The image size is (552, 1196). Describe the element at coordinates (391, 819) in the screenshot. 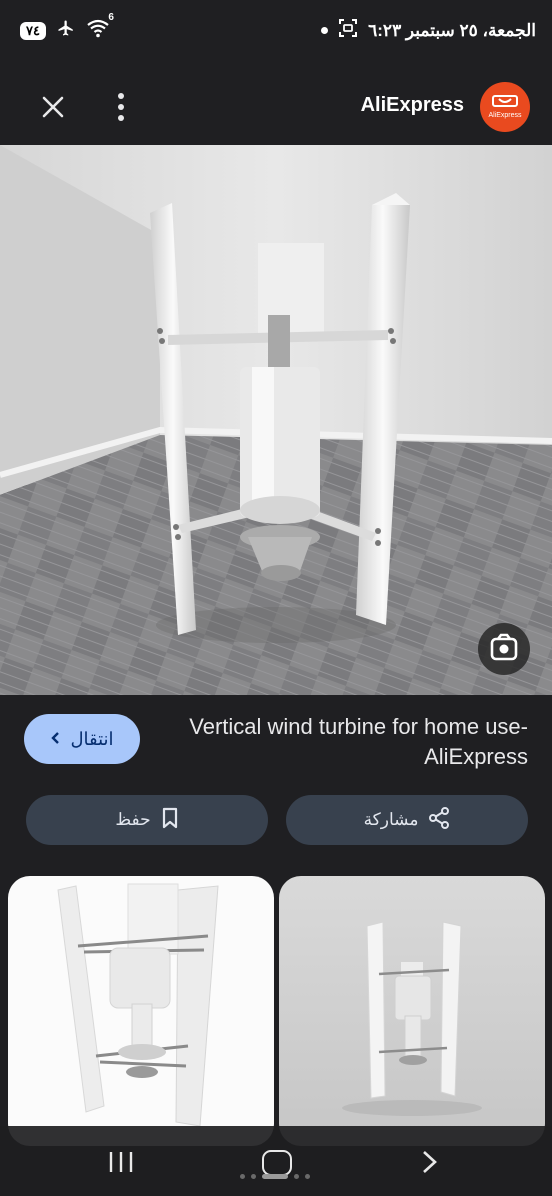

I see `share-label: مشاركة` at that location.